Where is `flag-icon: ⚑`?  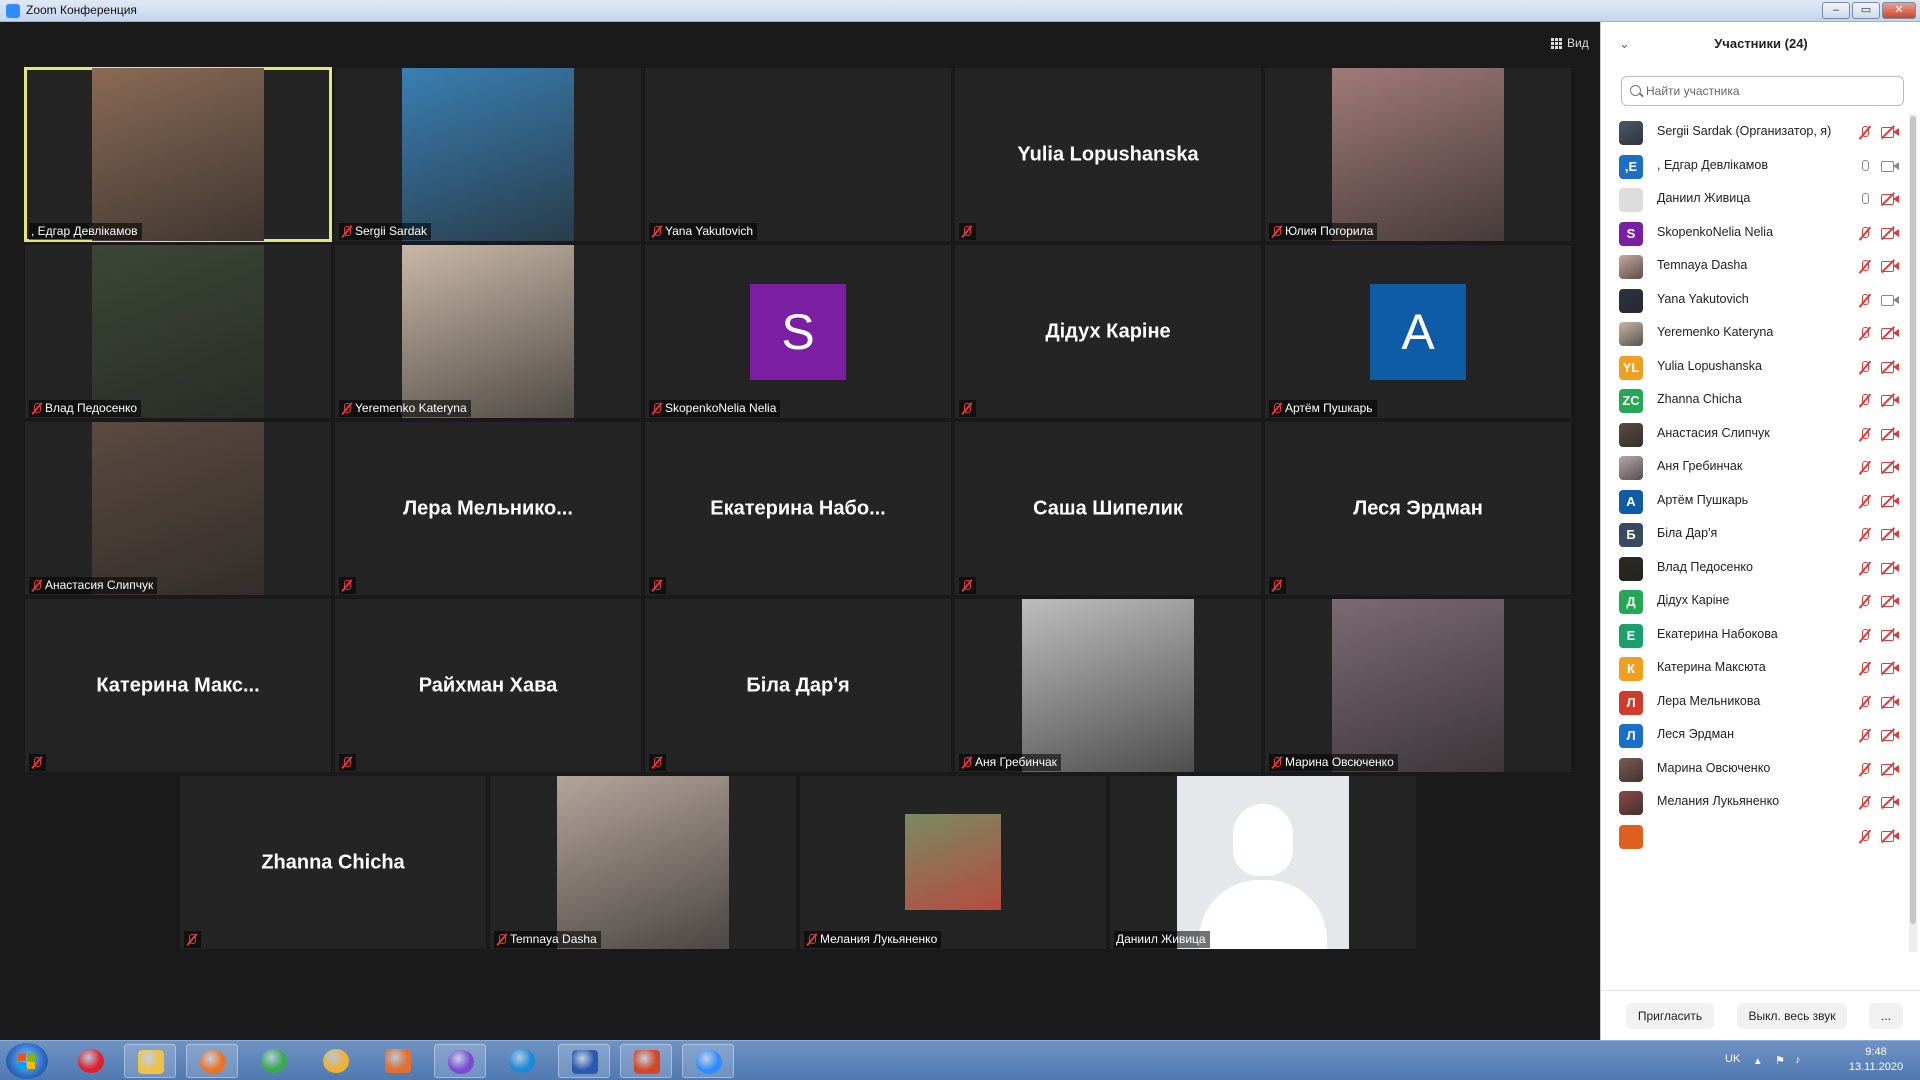 flag-icon: ⚑ is located at coordinates (1781, 1060).